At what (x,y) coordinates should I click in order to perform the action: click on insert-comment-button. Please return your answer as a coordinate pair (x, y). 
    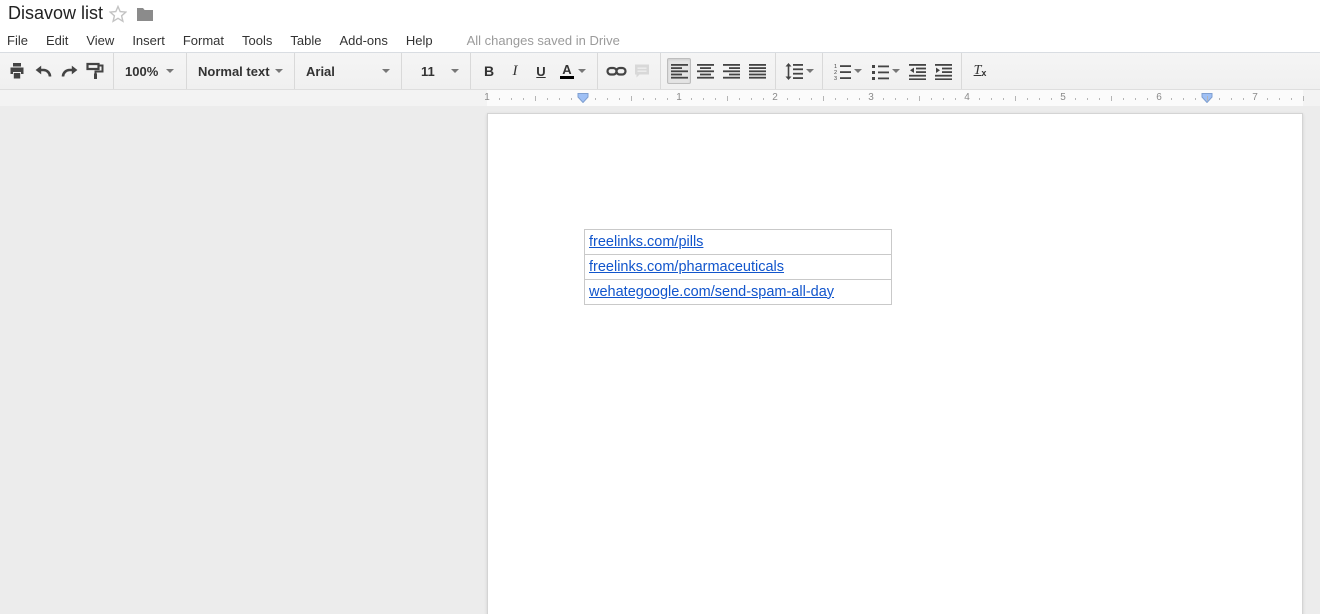
    Looking at the image, I should click on (642, 71).